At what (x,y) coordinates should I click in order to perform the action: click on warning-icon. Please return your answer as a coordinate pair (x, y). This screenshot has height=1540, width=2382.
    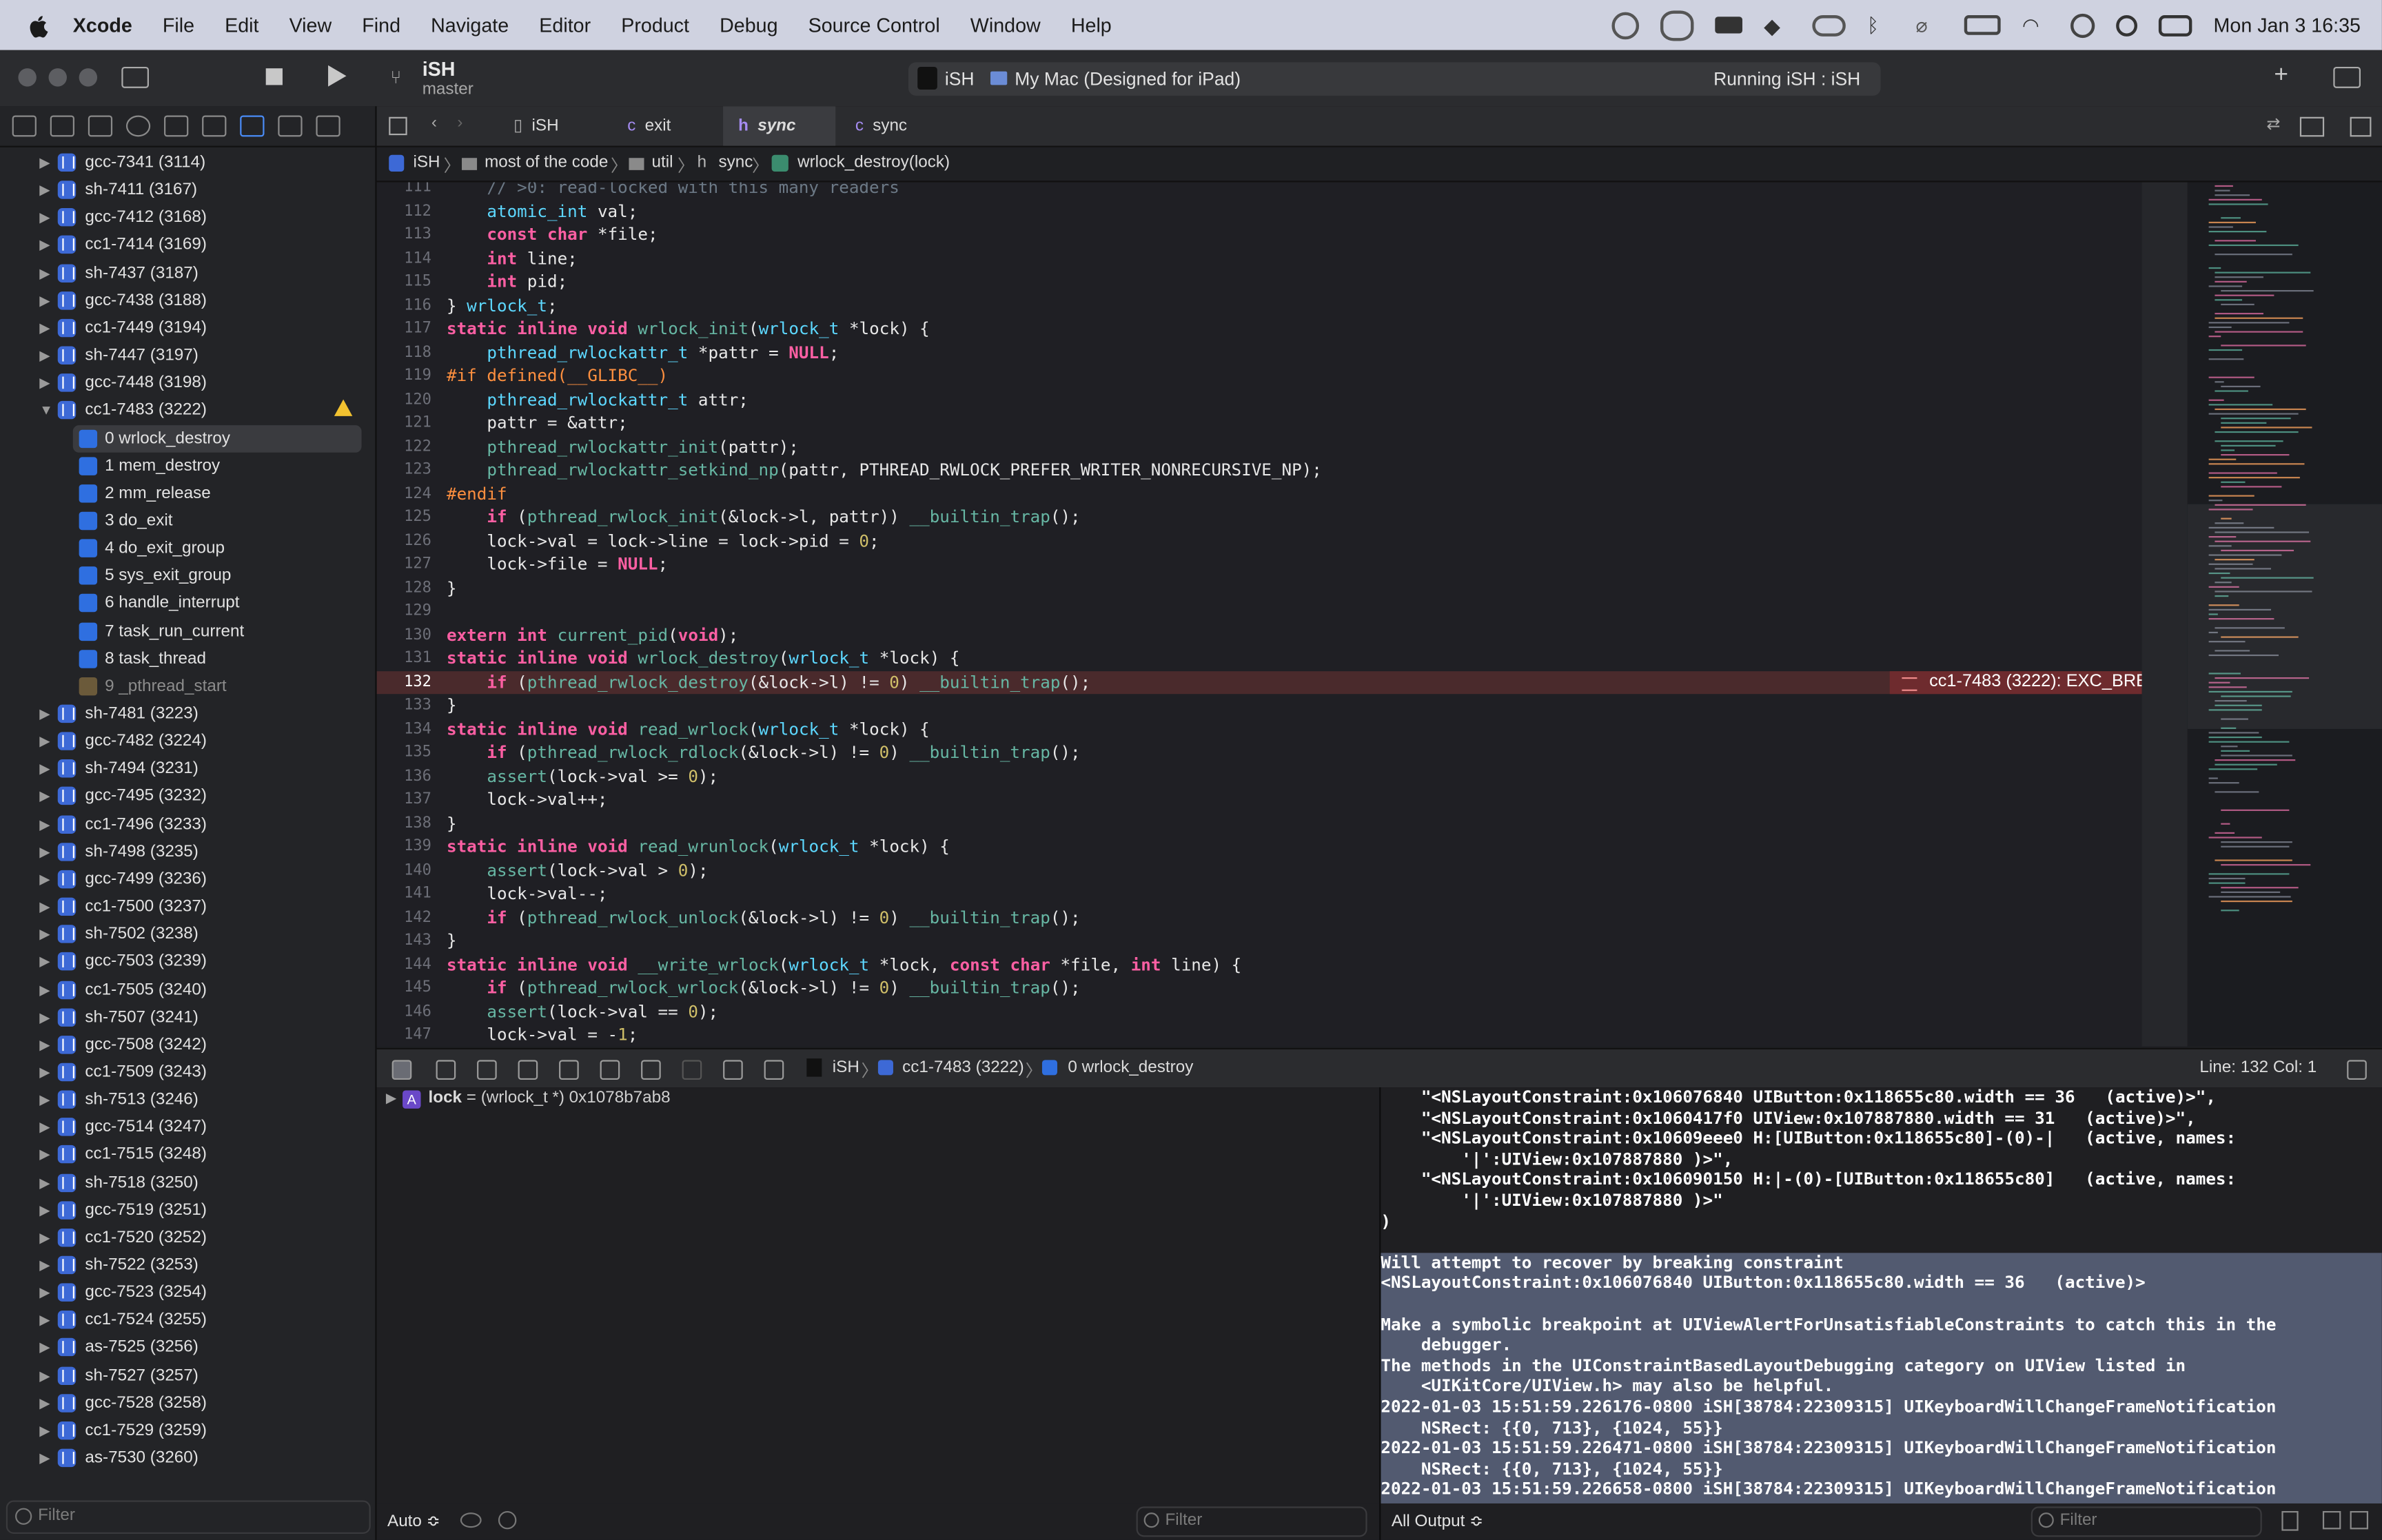
    Looking at the image, I should click on (343, 408).